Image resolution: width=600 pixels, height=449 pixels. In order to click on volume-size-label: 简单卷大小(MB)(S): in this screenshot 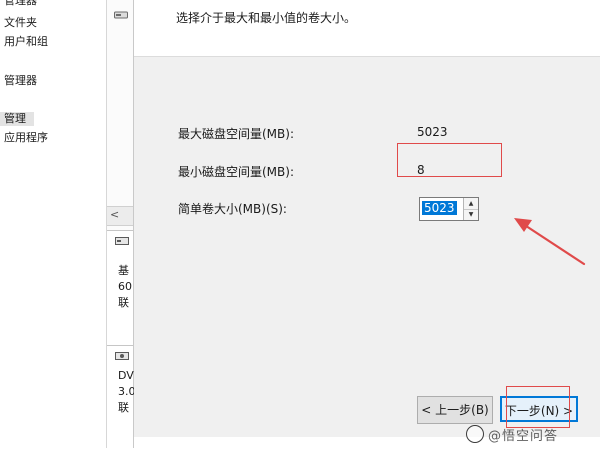, I will do `click(232, 209)`.